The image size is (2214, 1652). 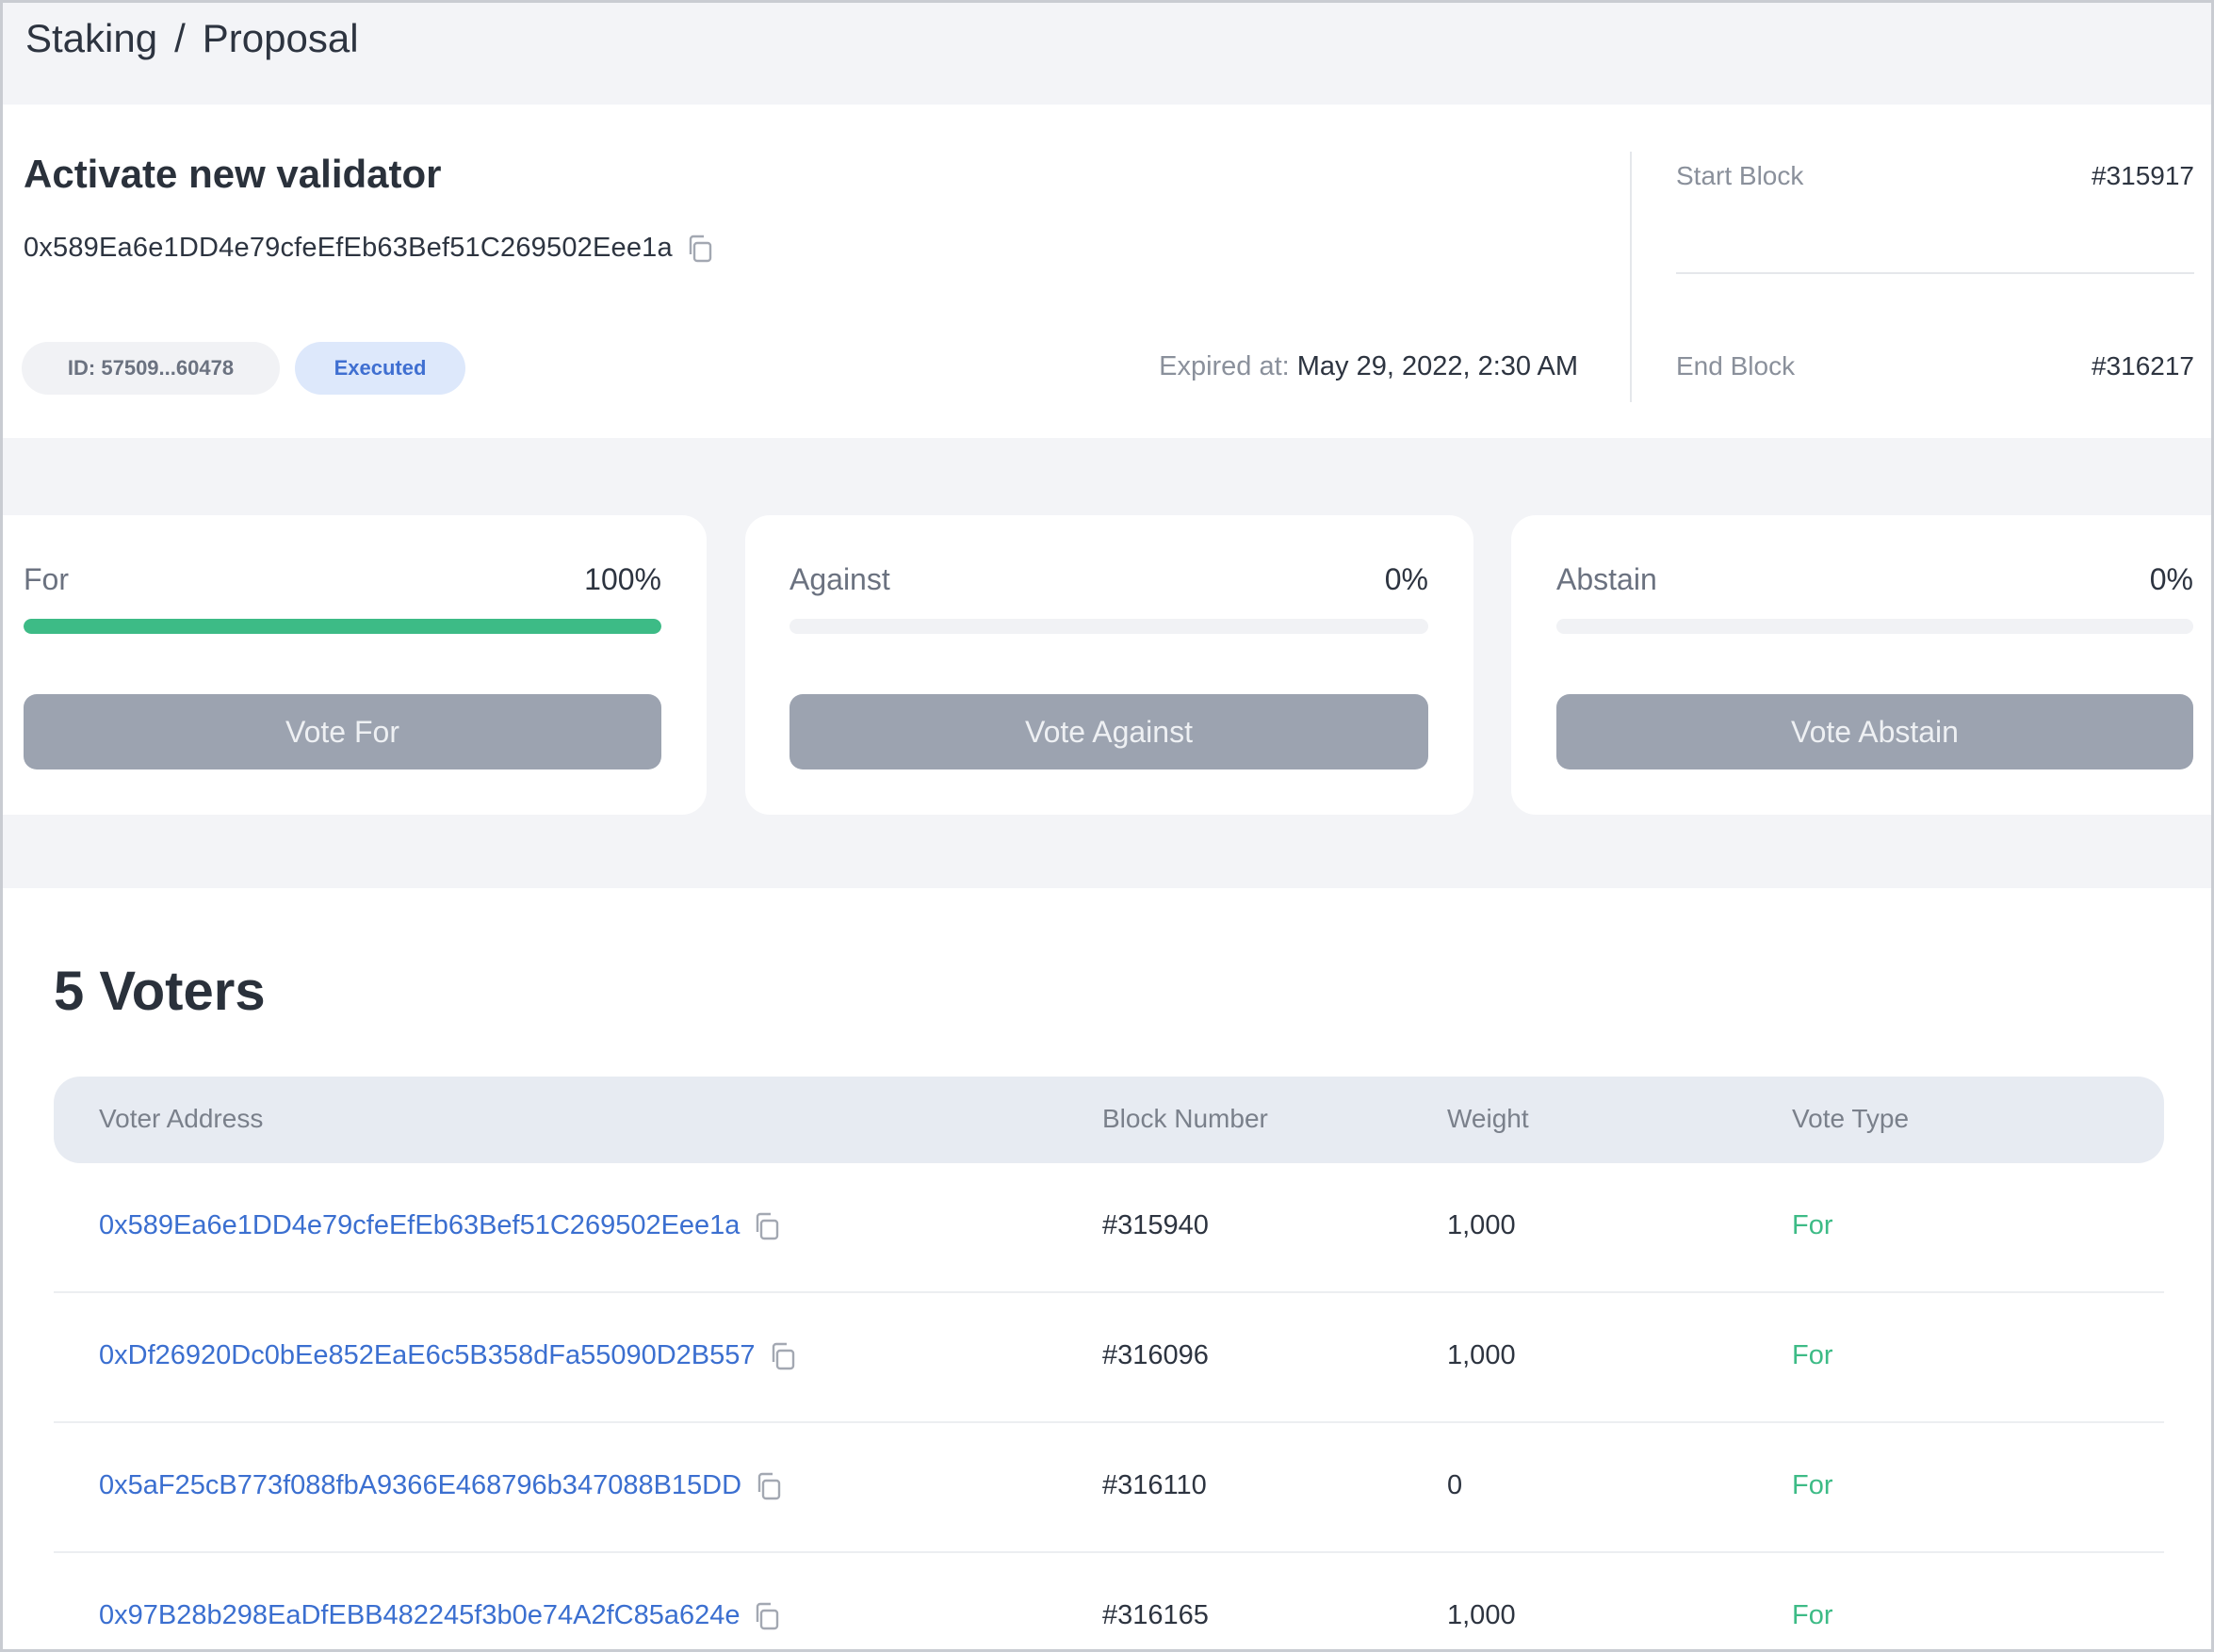 What do you see at coordinates (160, 991) in the screenshot?
I see `voters-title: 5 Voters` at bounding box center [160, 991].